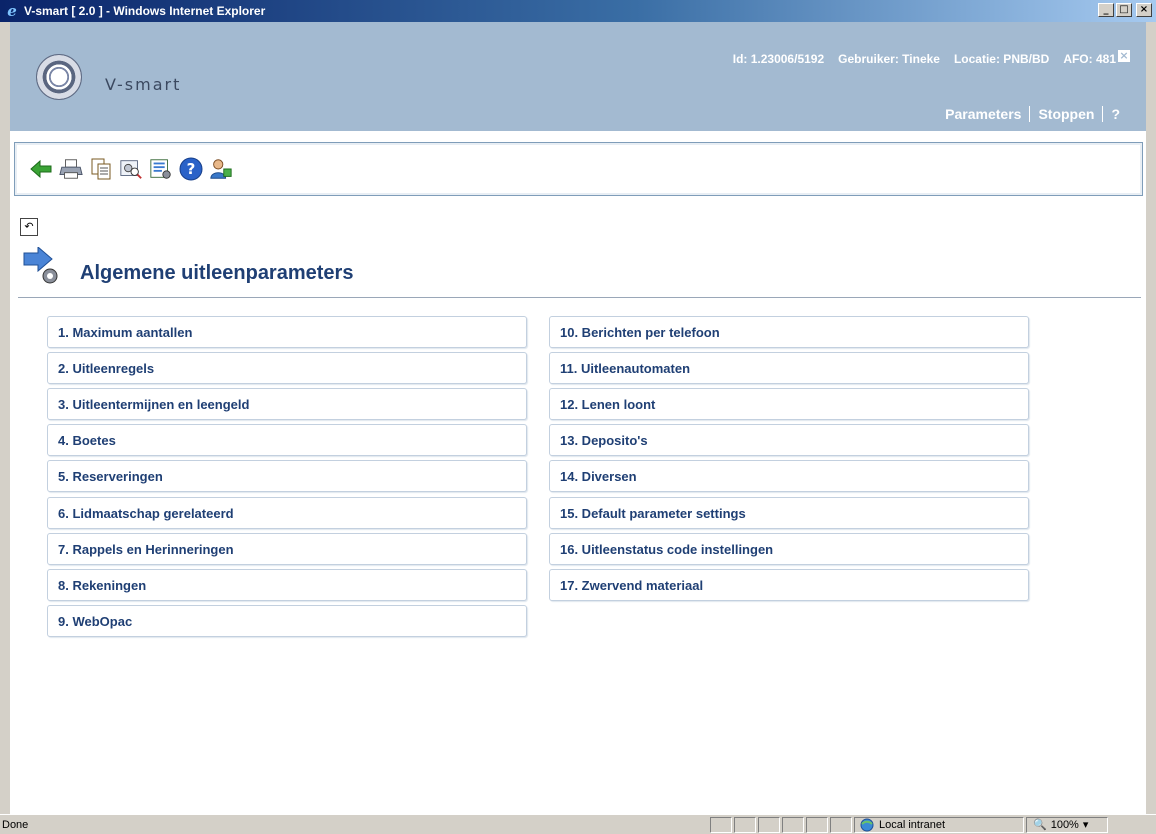 The height and width of the screenshot is (834, 1156). Describe the element at coordinates (59, 77) in the screenshot. I see `vsmart-logo-icon` at that location.